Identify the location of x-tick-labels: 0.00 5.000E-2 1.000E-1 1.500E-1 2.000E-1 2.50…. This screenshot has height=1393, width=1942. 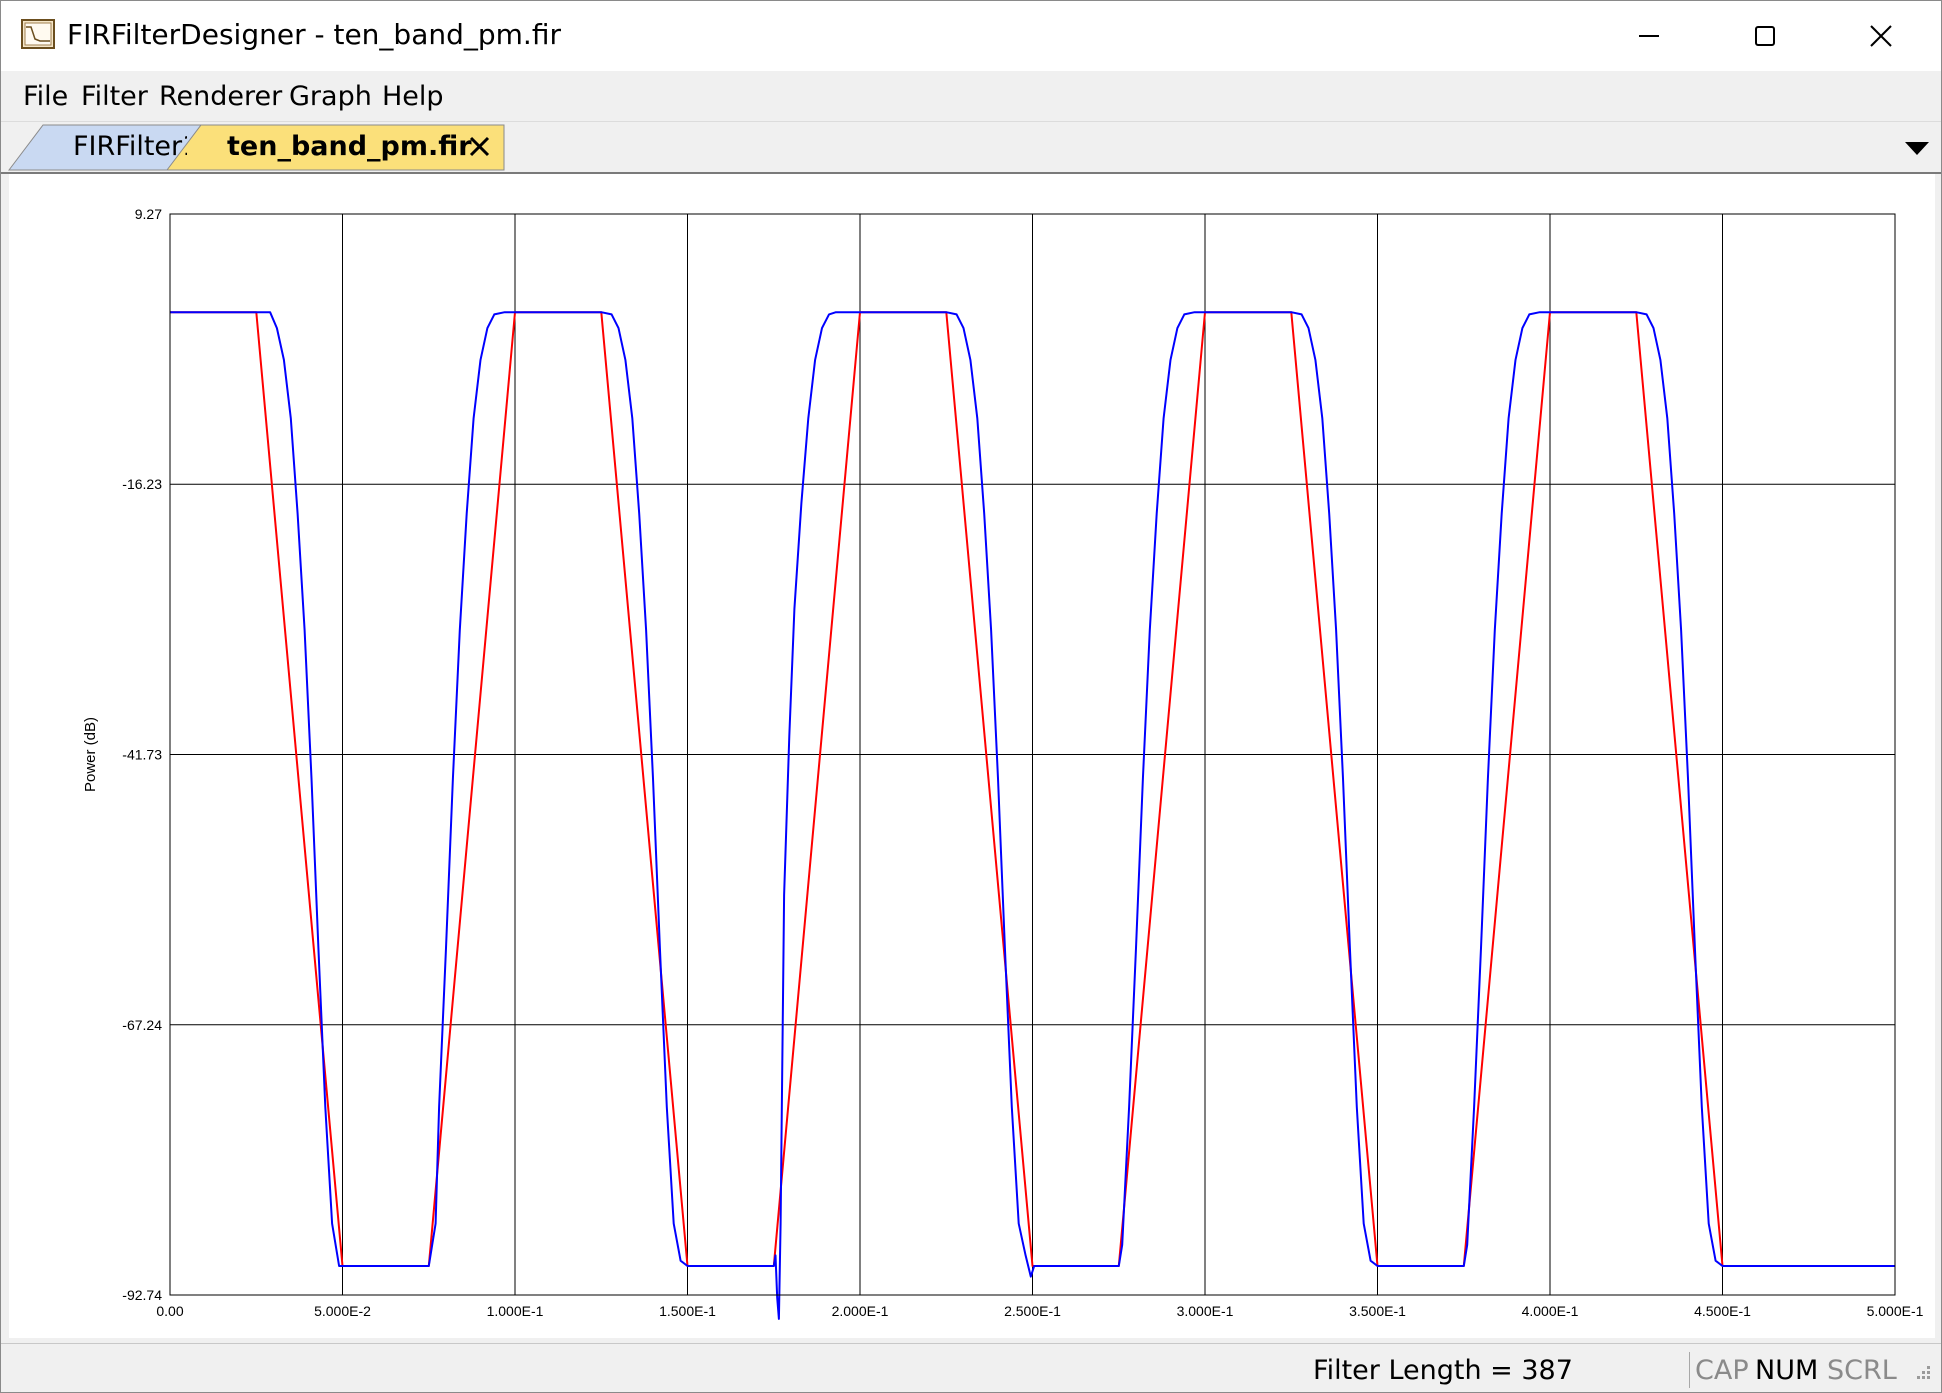
(1039, 1311).